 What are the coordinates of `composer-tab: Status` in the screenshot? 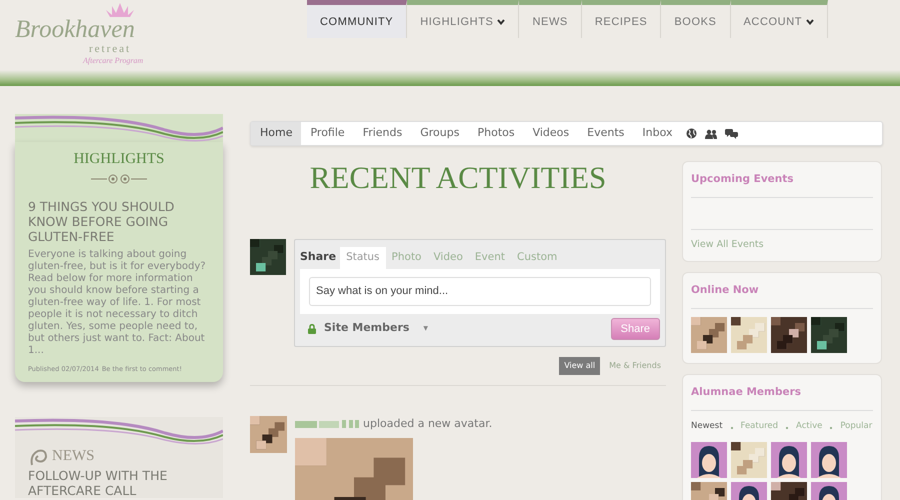 It's located at (363, 257).